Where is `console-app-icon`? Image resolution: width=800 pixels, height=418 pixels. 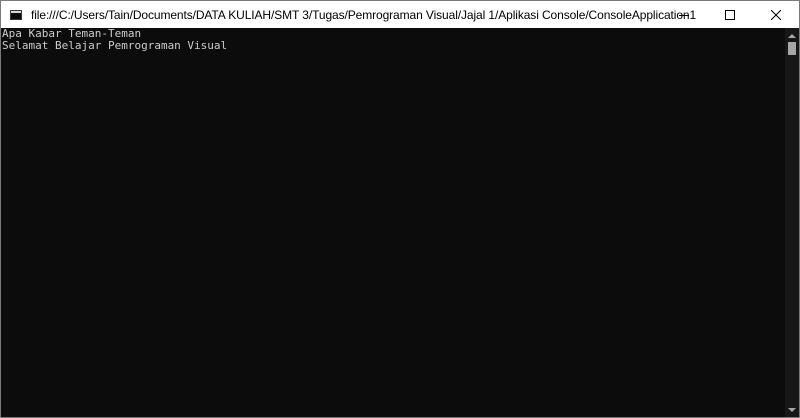 console-app-icon is located at coordinates (16, 14).